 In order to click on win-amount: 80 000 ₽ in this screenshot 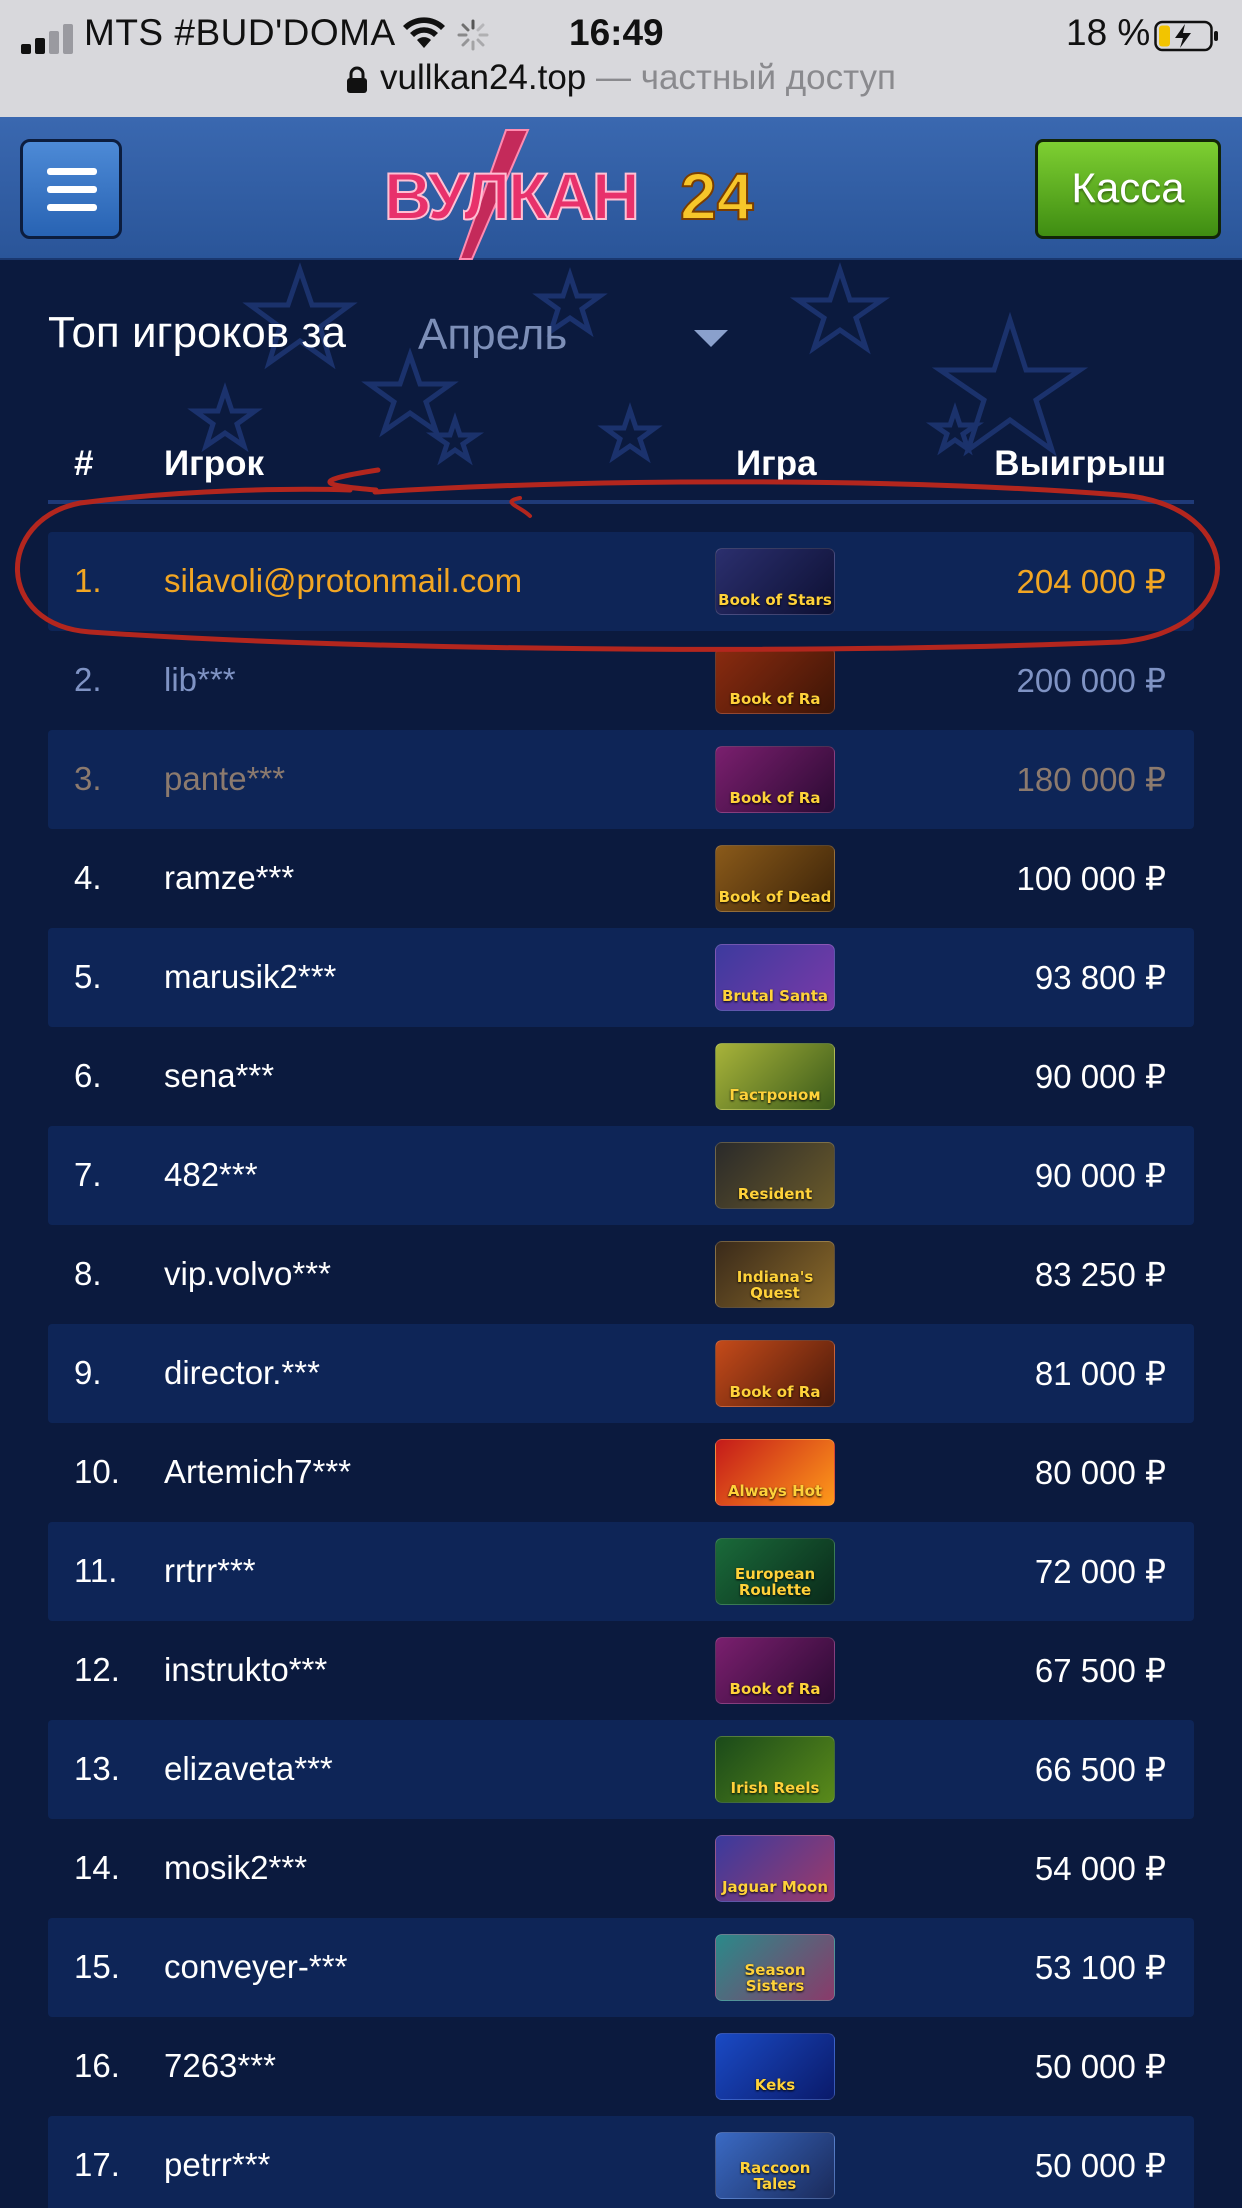, I will do `click(1100, 1472)`.